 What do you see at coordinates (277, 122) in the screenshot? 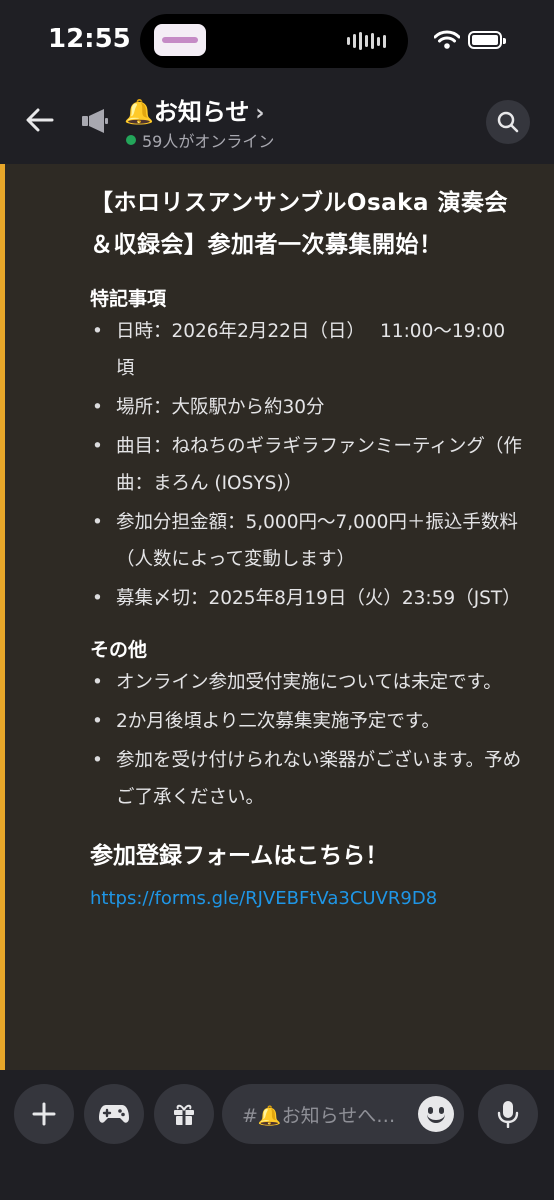
I see `channel-header: 🔔お知らせ › 59人がオンライン` at bounding box center [277, 122].